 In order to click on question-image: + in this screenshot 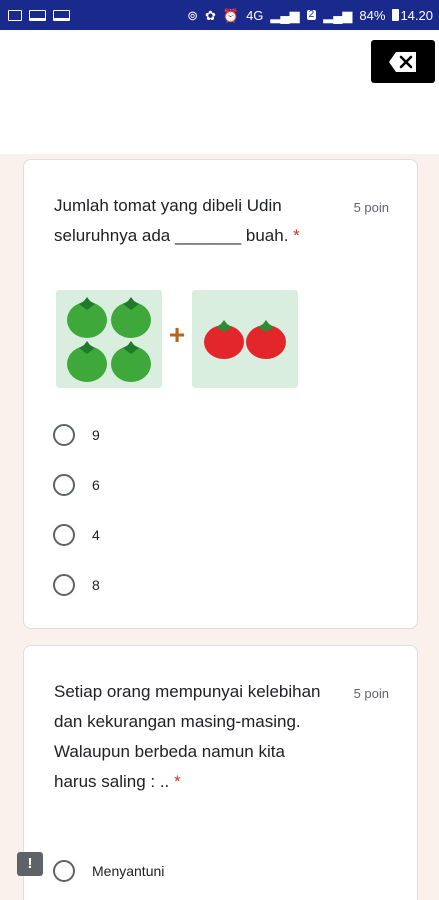, I will do `click(178, 339)`.